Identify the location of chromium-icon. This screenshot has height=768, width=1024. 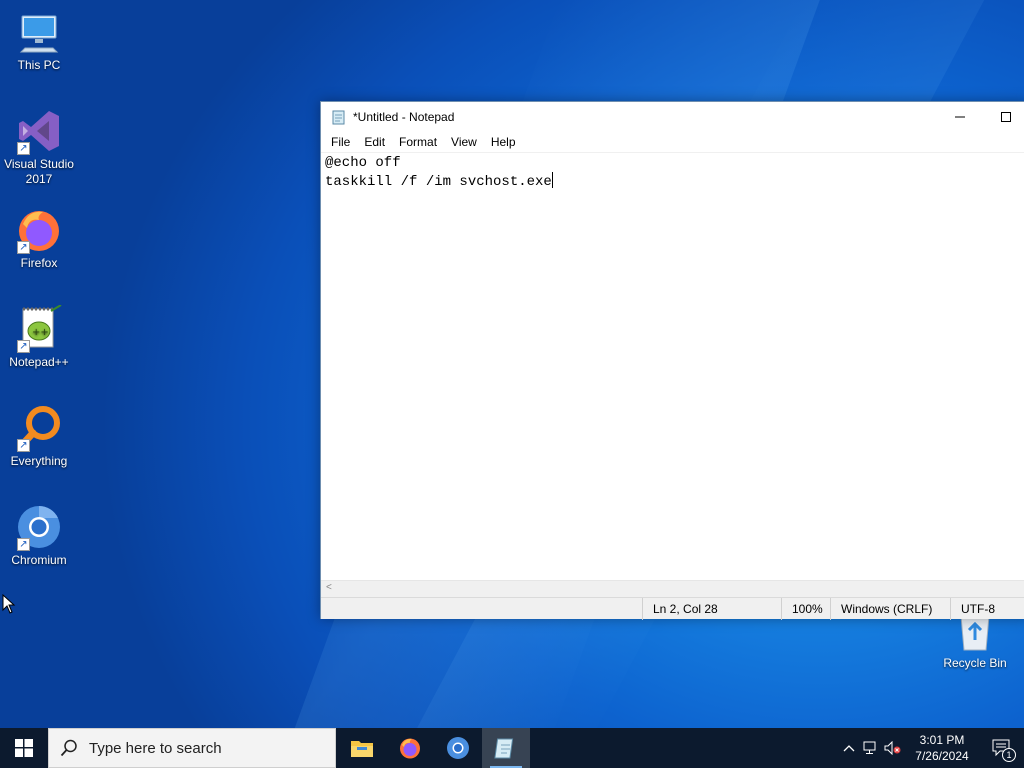
(458, 748).